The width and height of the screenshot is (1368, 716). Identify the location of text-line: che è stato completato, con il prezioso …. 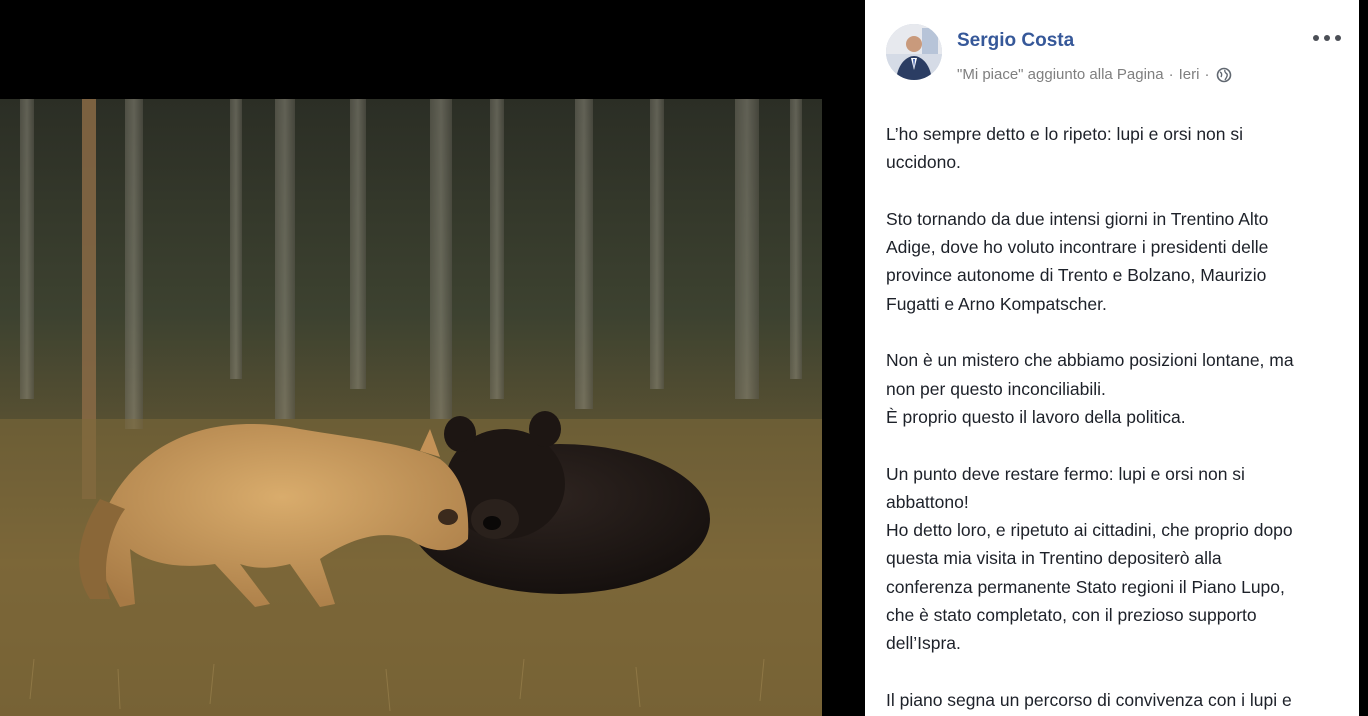
(1071, 615).